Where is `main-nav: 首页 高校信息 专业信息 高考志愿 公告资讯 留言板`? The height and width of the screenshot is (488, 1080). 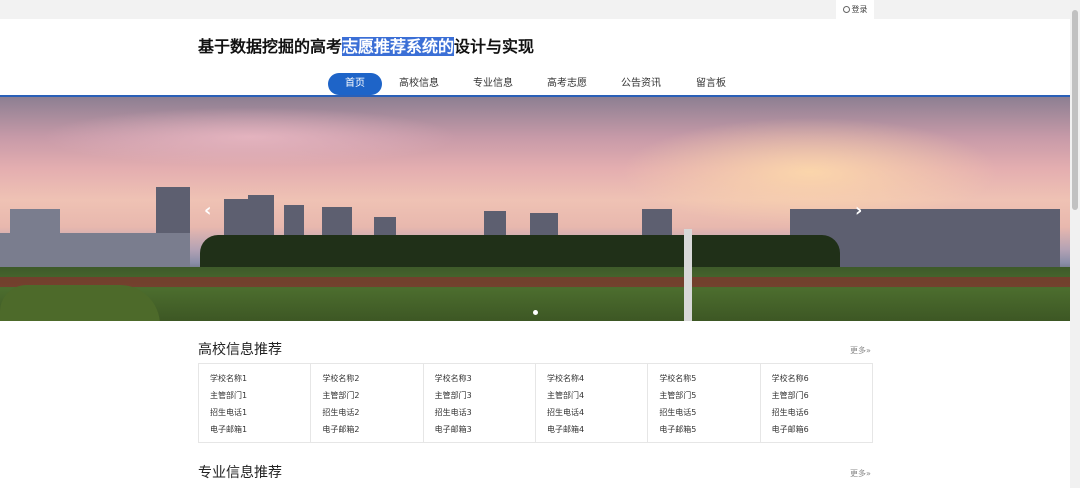 main-nav: 首页 高校信息 专业信息 高考志愿 公告资讯 留言板 is located at coordinates (535, 84).